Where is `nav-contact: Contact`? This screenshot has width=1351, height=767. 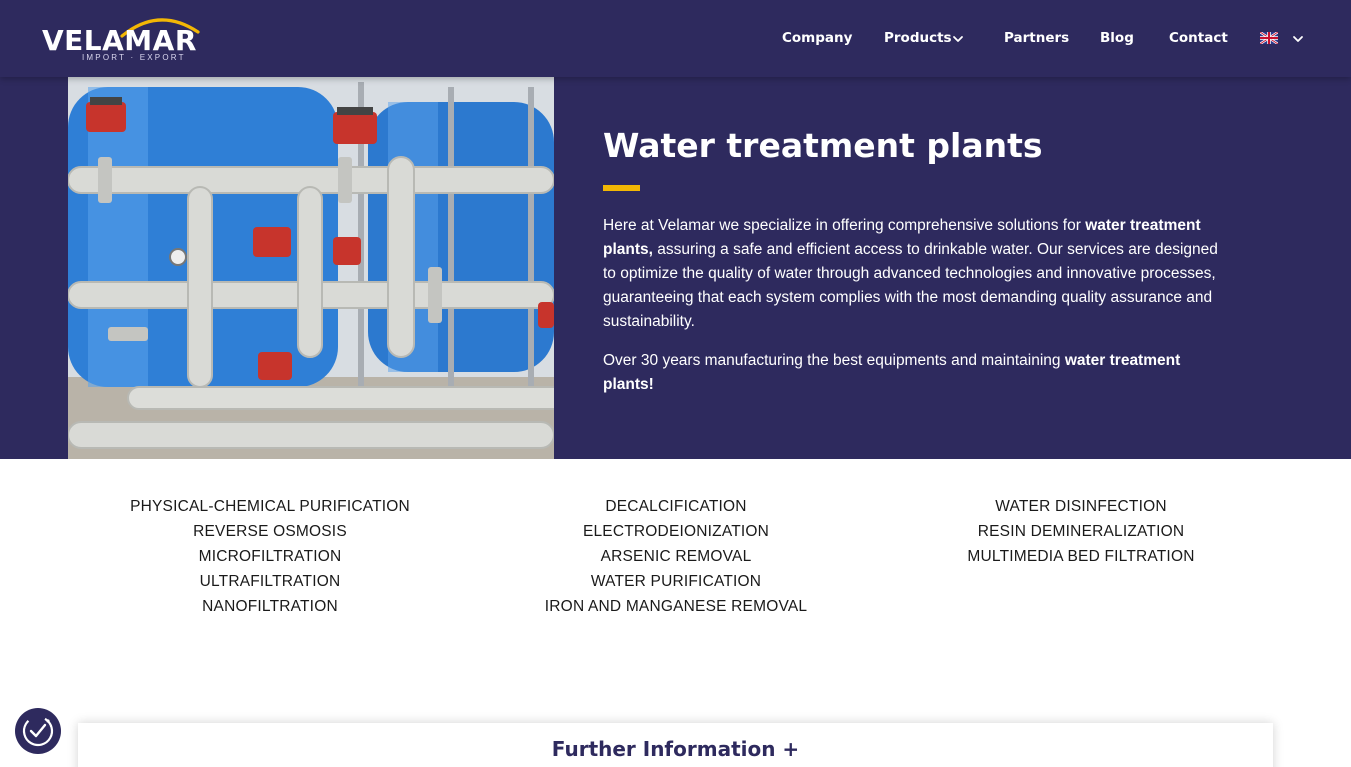 nav-contact: Contact is located at coordinates (1198, 38).